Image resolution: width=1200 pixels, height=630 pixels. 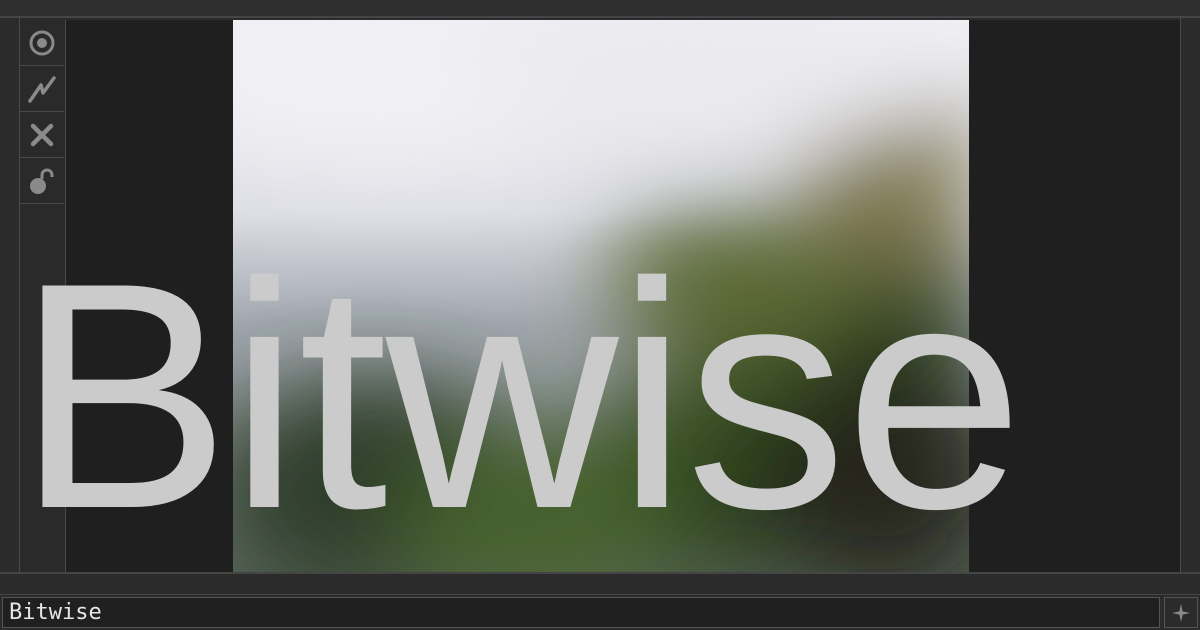 I want to click on eye-icon, so click(x=42, y=42).